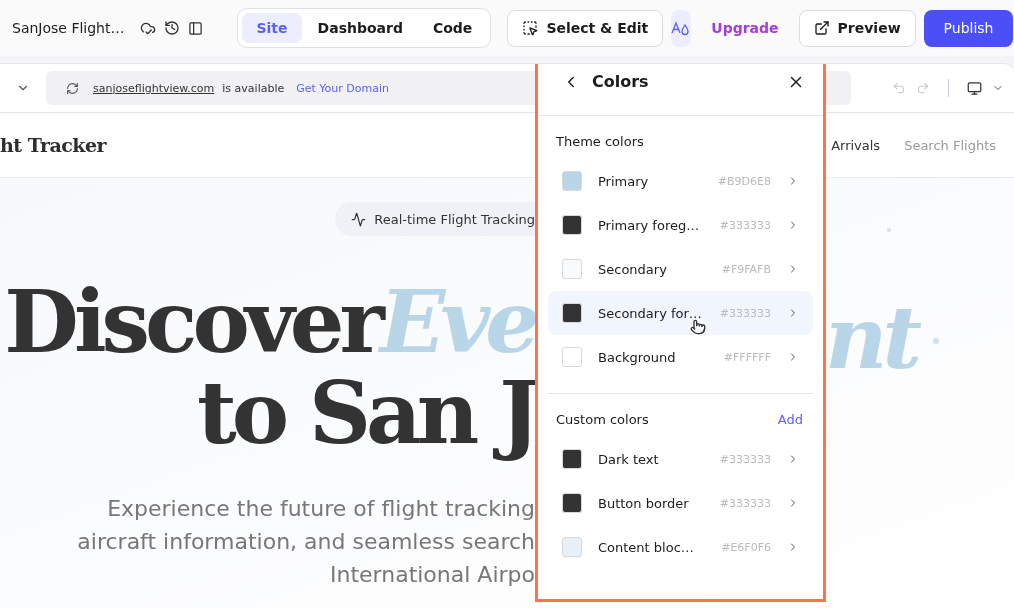 This screenshot has height=611, width=1014. What do you see at coordinates (602, 419) in the screenshot?
I see `section-title: Custom colors` at bounding box center [602, 419].